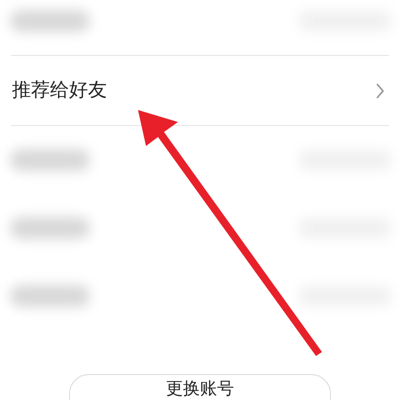  I want to click on menu-label: 推荐给好友, so click(59, 91).